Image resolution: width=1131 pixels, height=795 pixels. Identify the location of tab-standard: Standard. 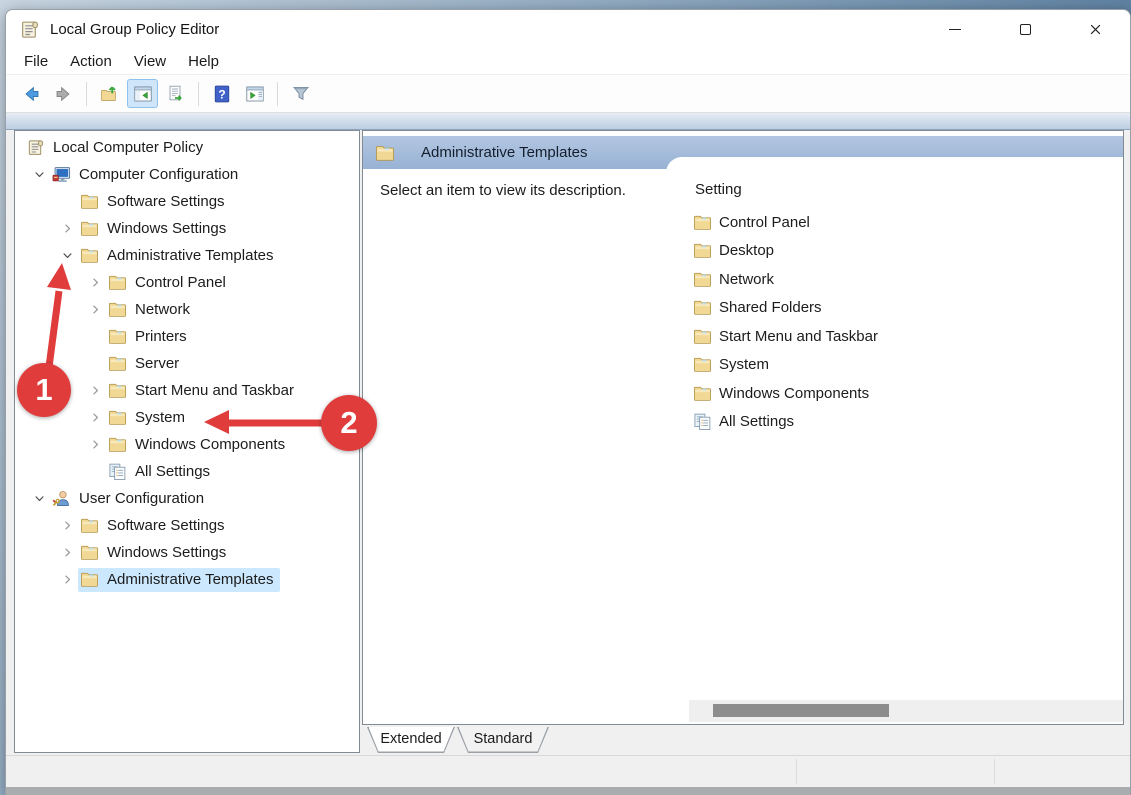
(503, 740).